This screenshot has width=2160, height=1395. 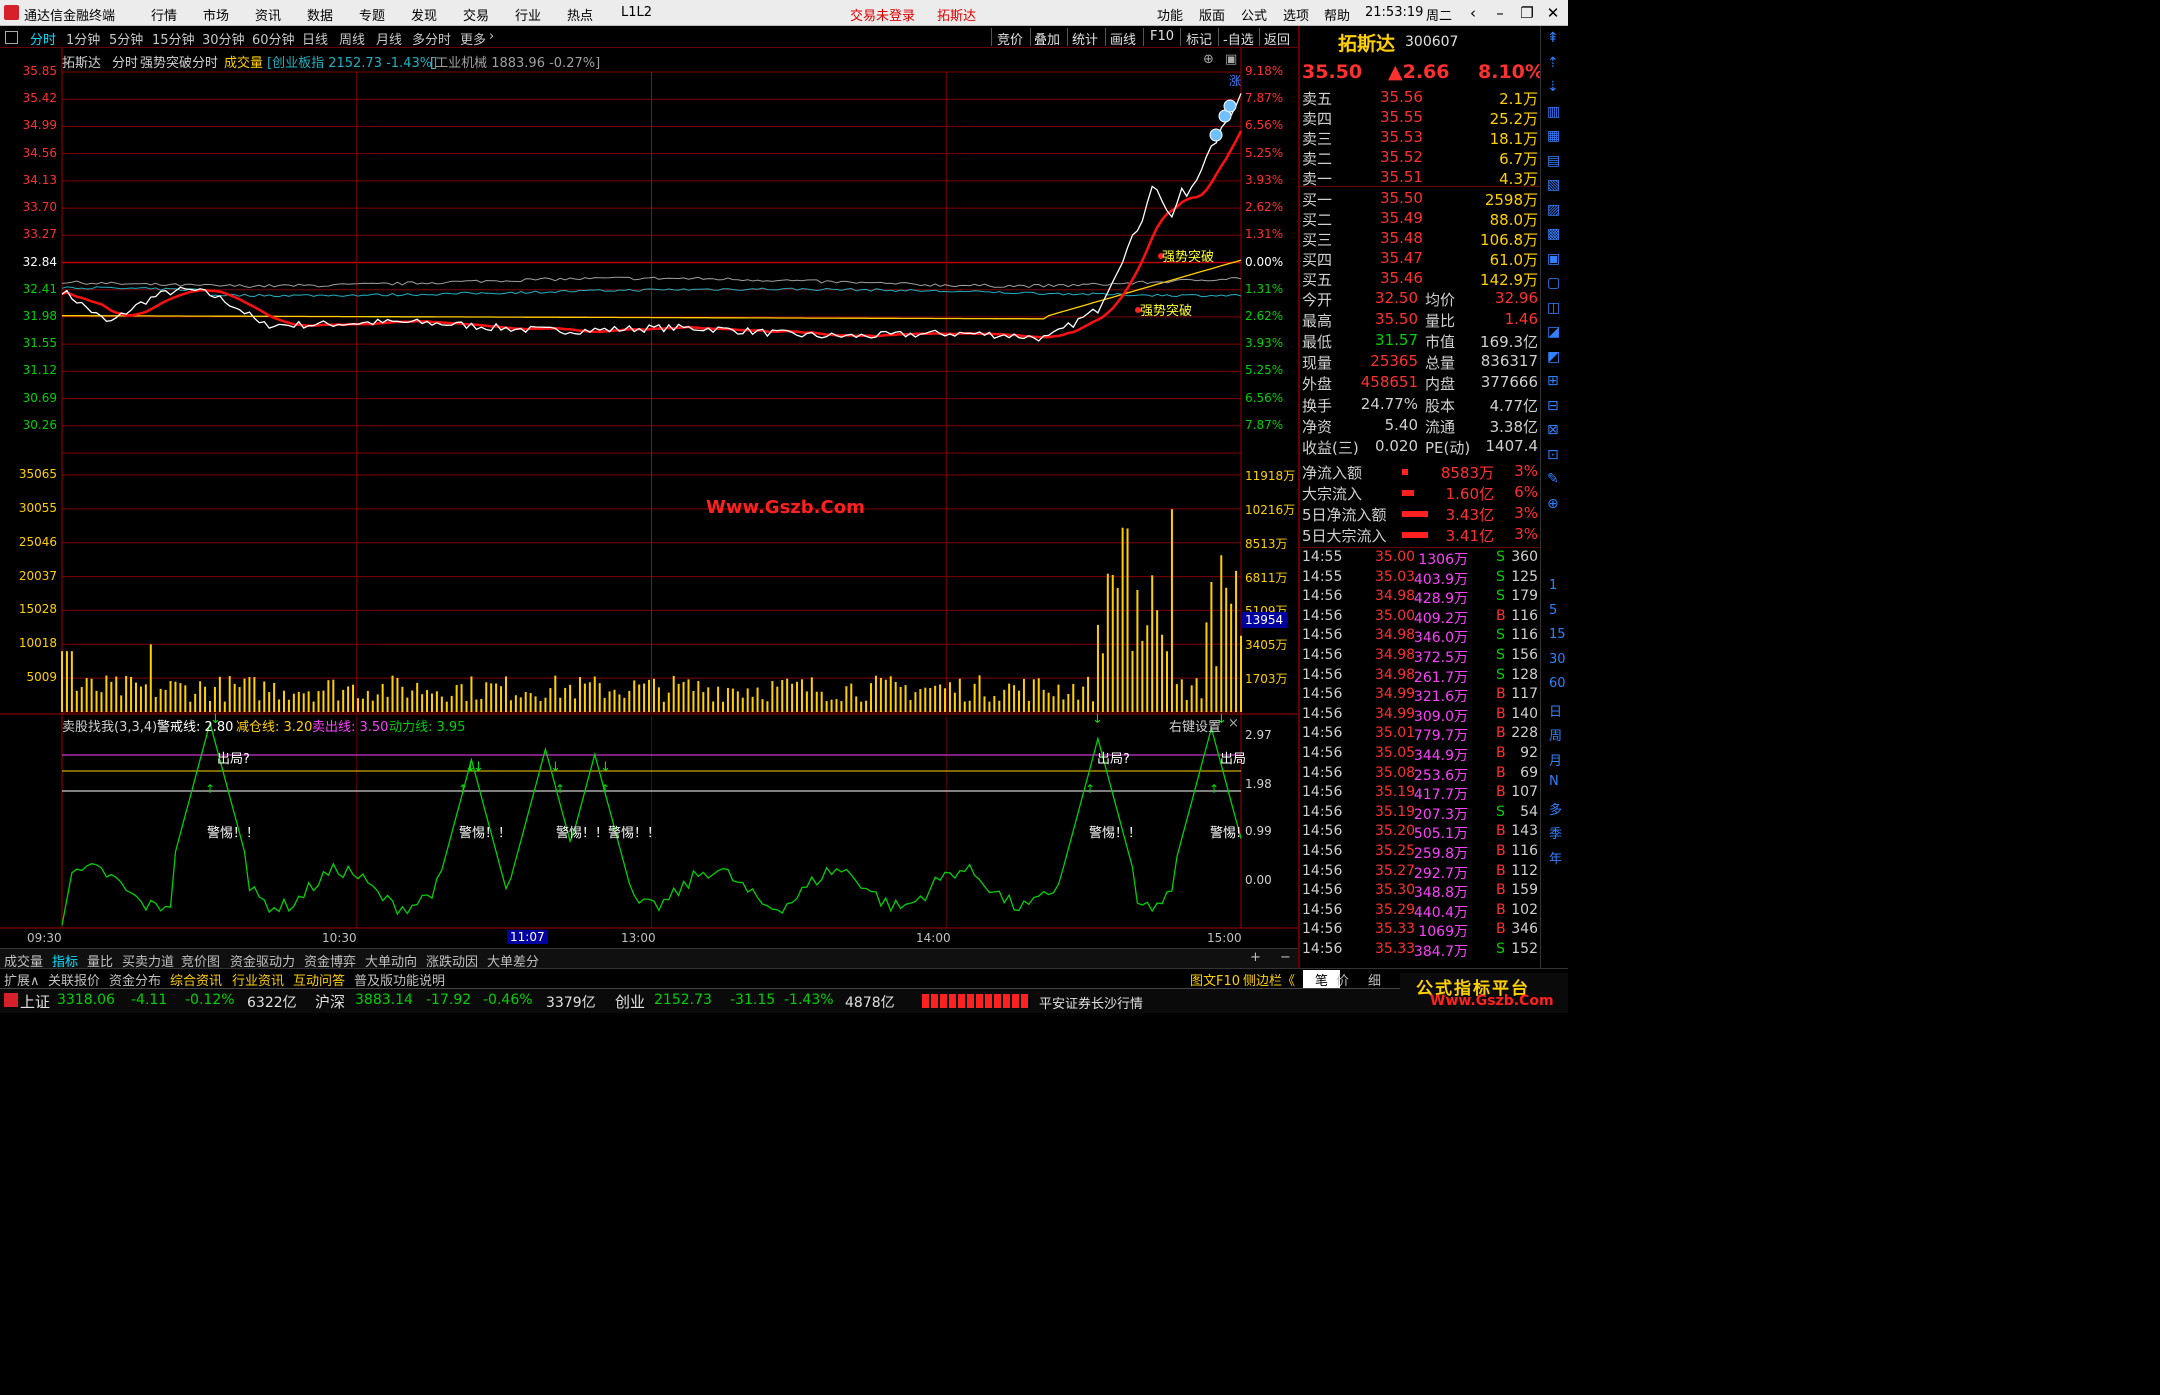 I want to click on indicator-close-icon: ×, so click(x=1233, y=723).